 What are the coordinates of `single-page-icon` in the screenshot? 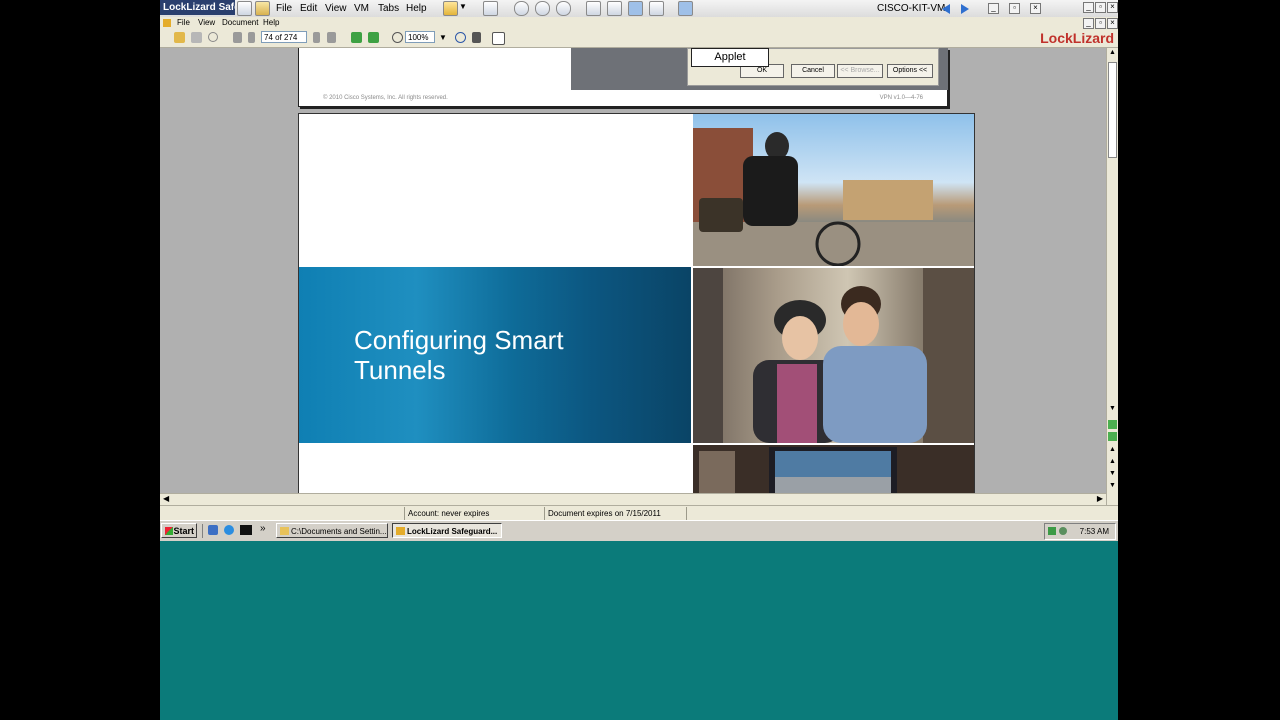 It's located at (498, 38).